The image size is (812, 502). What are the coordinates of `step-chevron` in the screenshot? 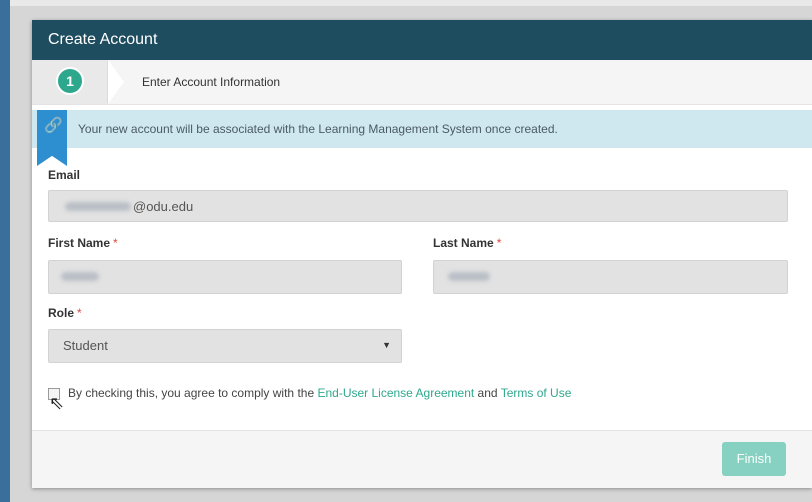 It's located at (116, 82).